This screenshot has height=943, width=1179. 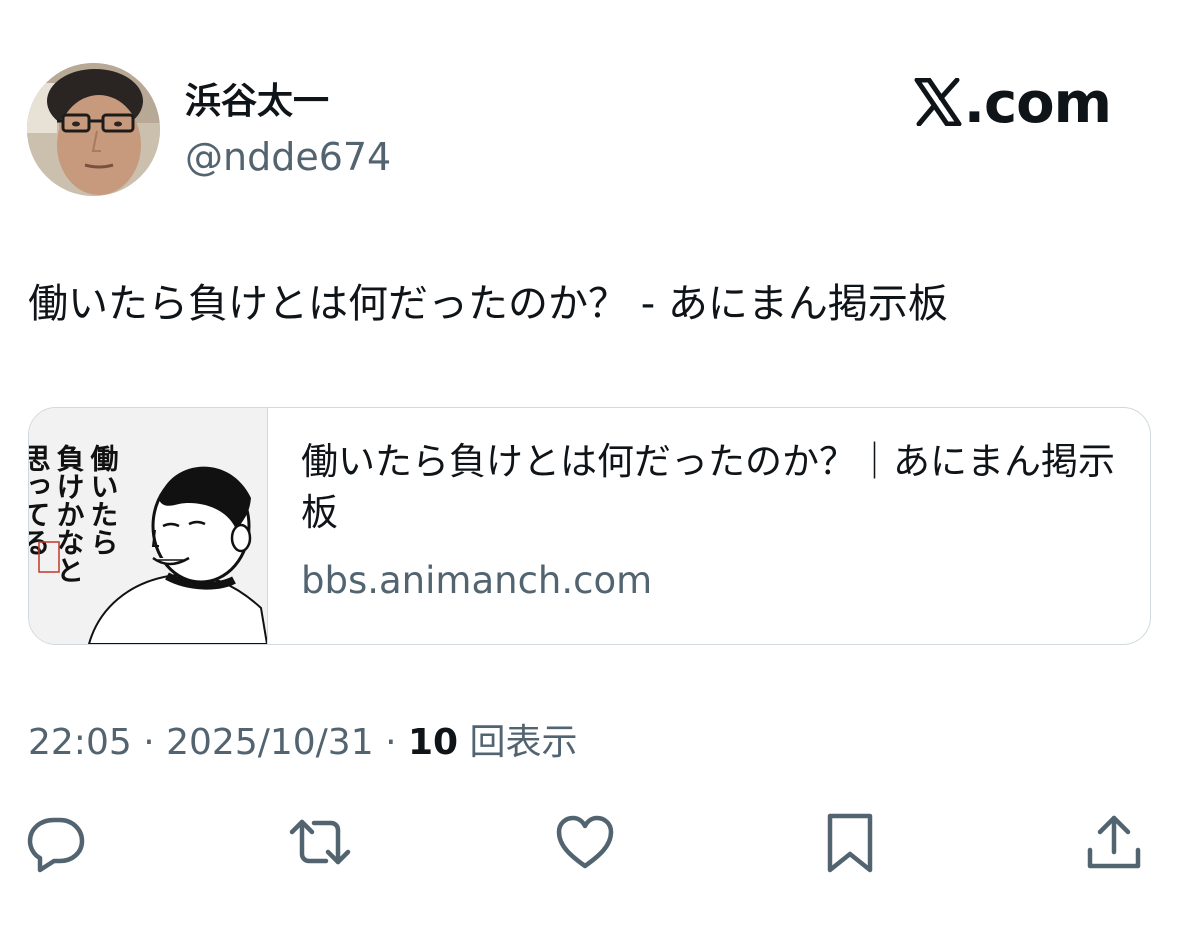 What do you see at coordinates (257, 102) in the screenshot?
I see `author-name: 浜谷太一` at bounding box center [257, 102].